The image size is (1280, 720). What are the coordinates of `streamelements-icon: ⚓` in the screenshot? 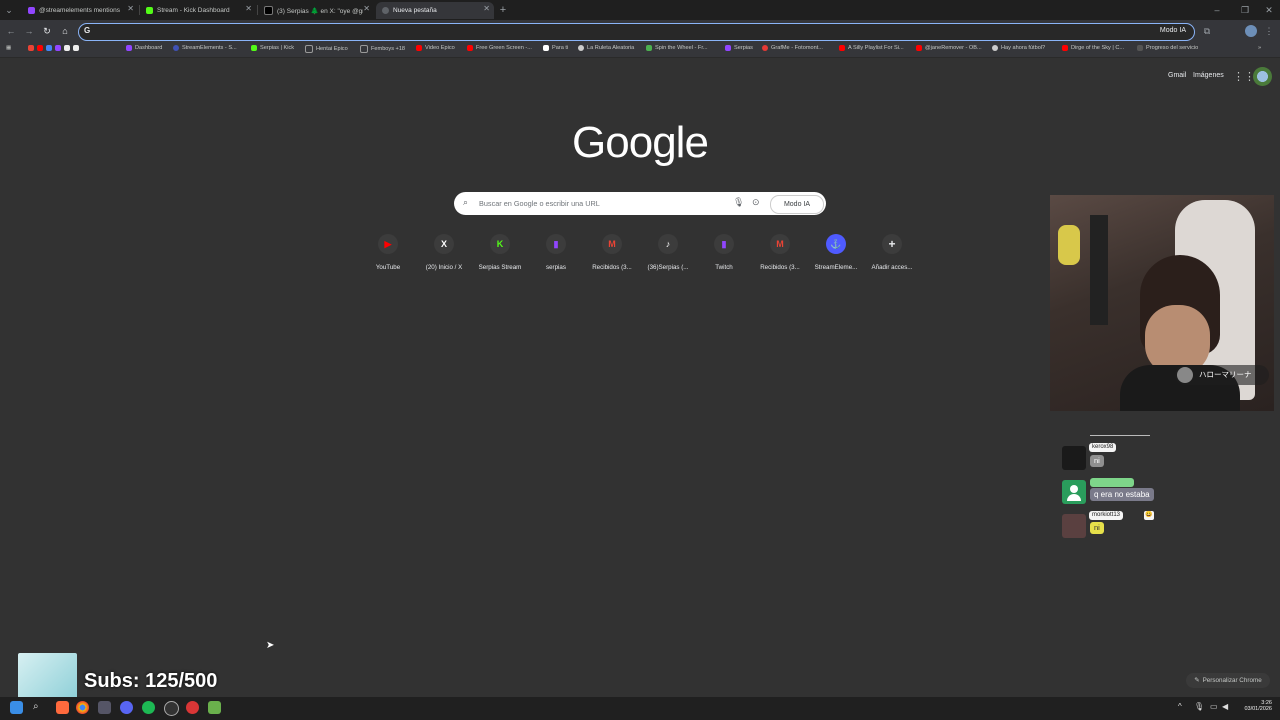 It's located at (836, 244).